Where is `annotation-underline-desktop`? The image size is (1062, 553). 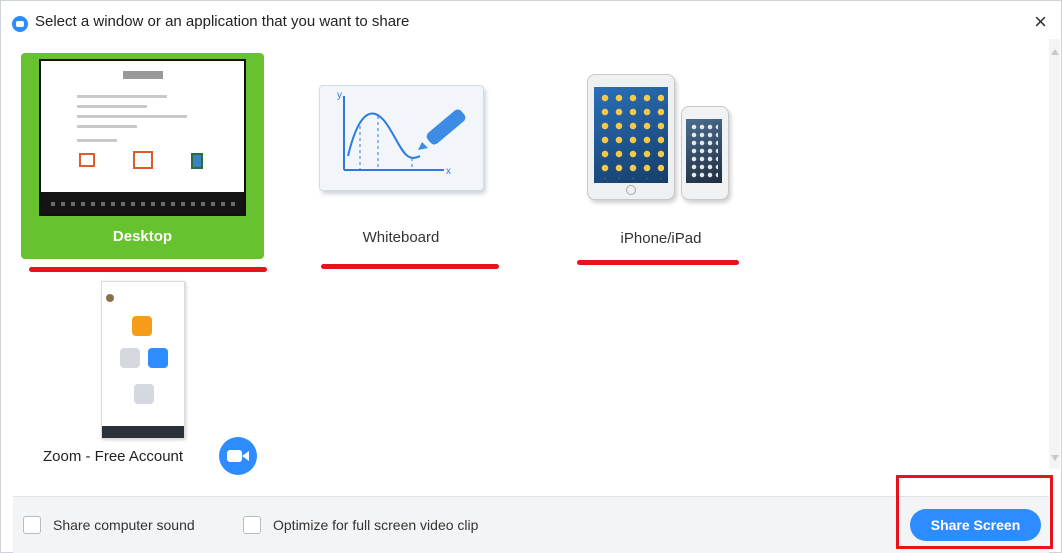
annotation-underline-desktop is located at coordinates (148, 269).